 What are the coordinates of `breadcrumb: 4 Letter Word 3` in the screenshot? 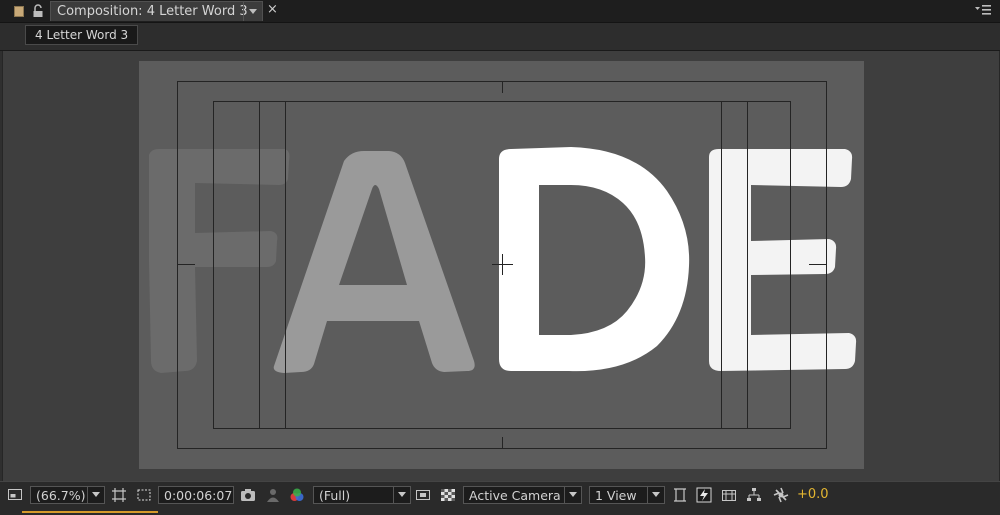 It's located at (82, 35).